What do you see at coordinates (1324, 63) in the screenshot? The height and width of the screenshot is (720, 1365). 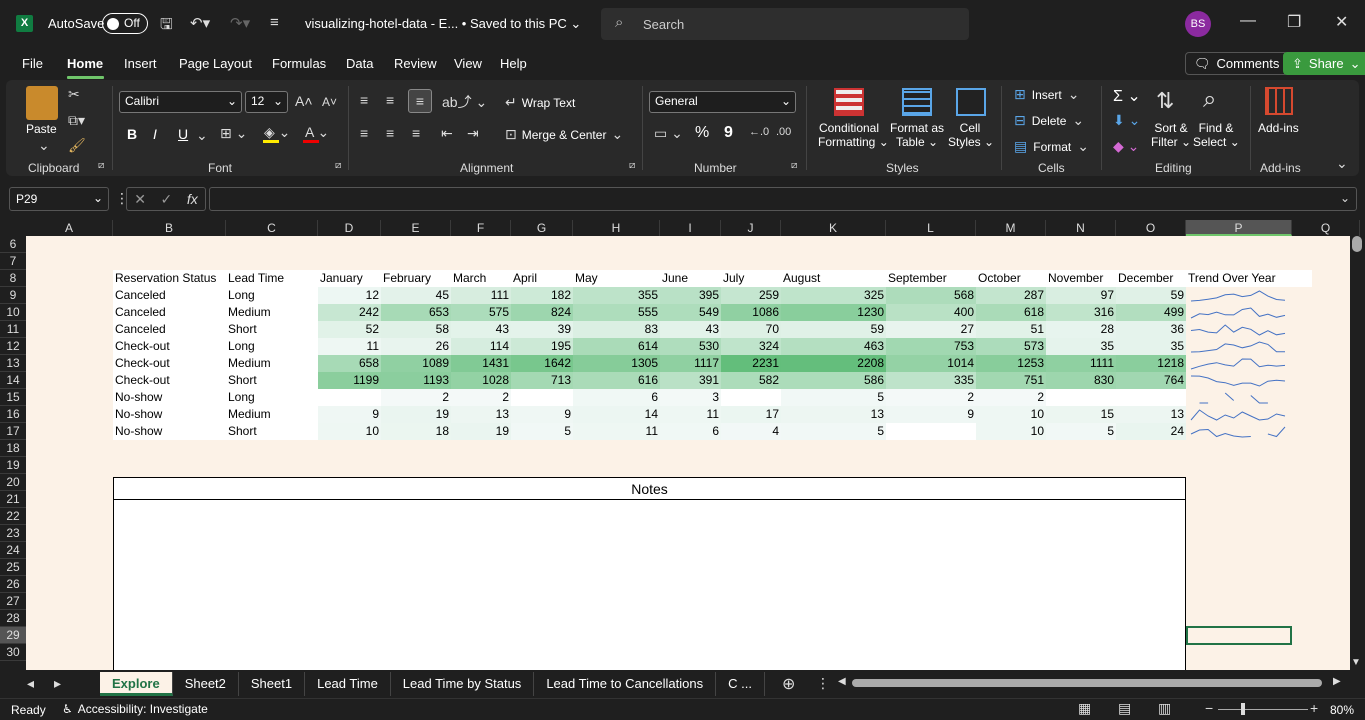 I see `share-button: ⇪ Share ⌄` at bounding box center [1324, 63].